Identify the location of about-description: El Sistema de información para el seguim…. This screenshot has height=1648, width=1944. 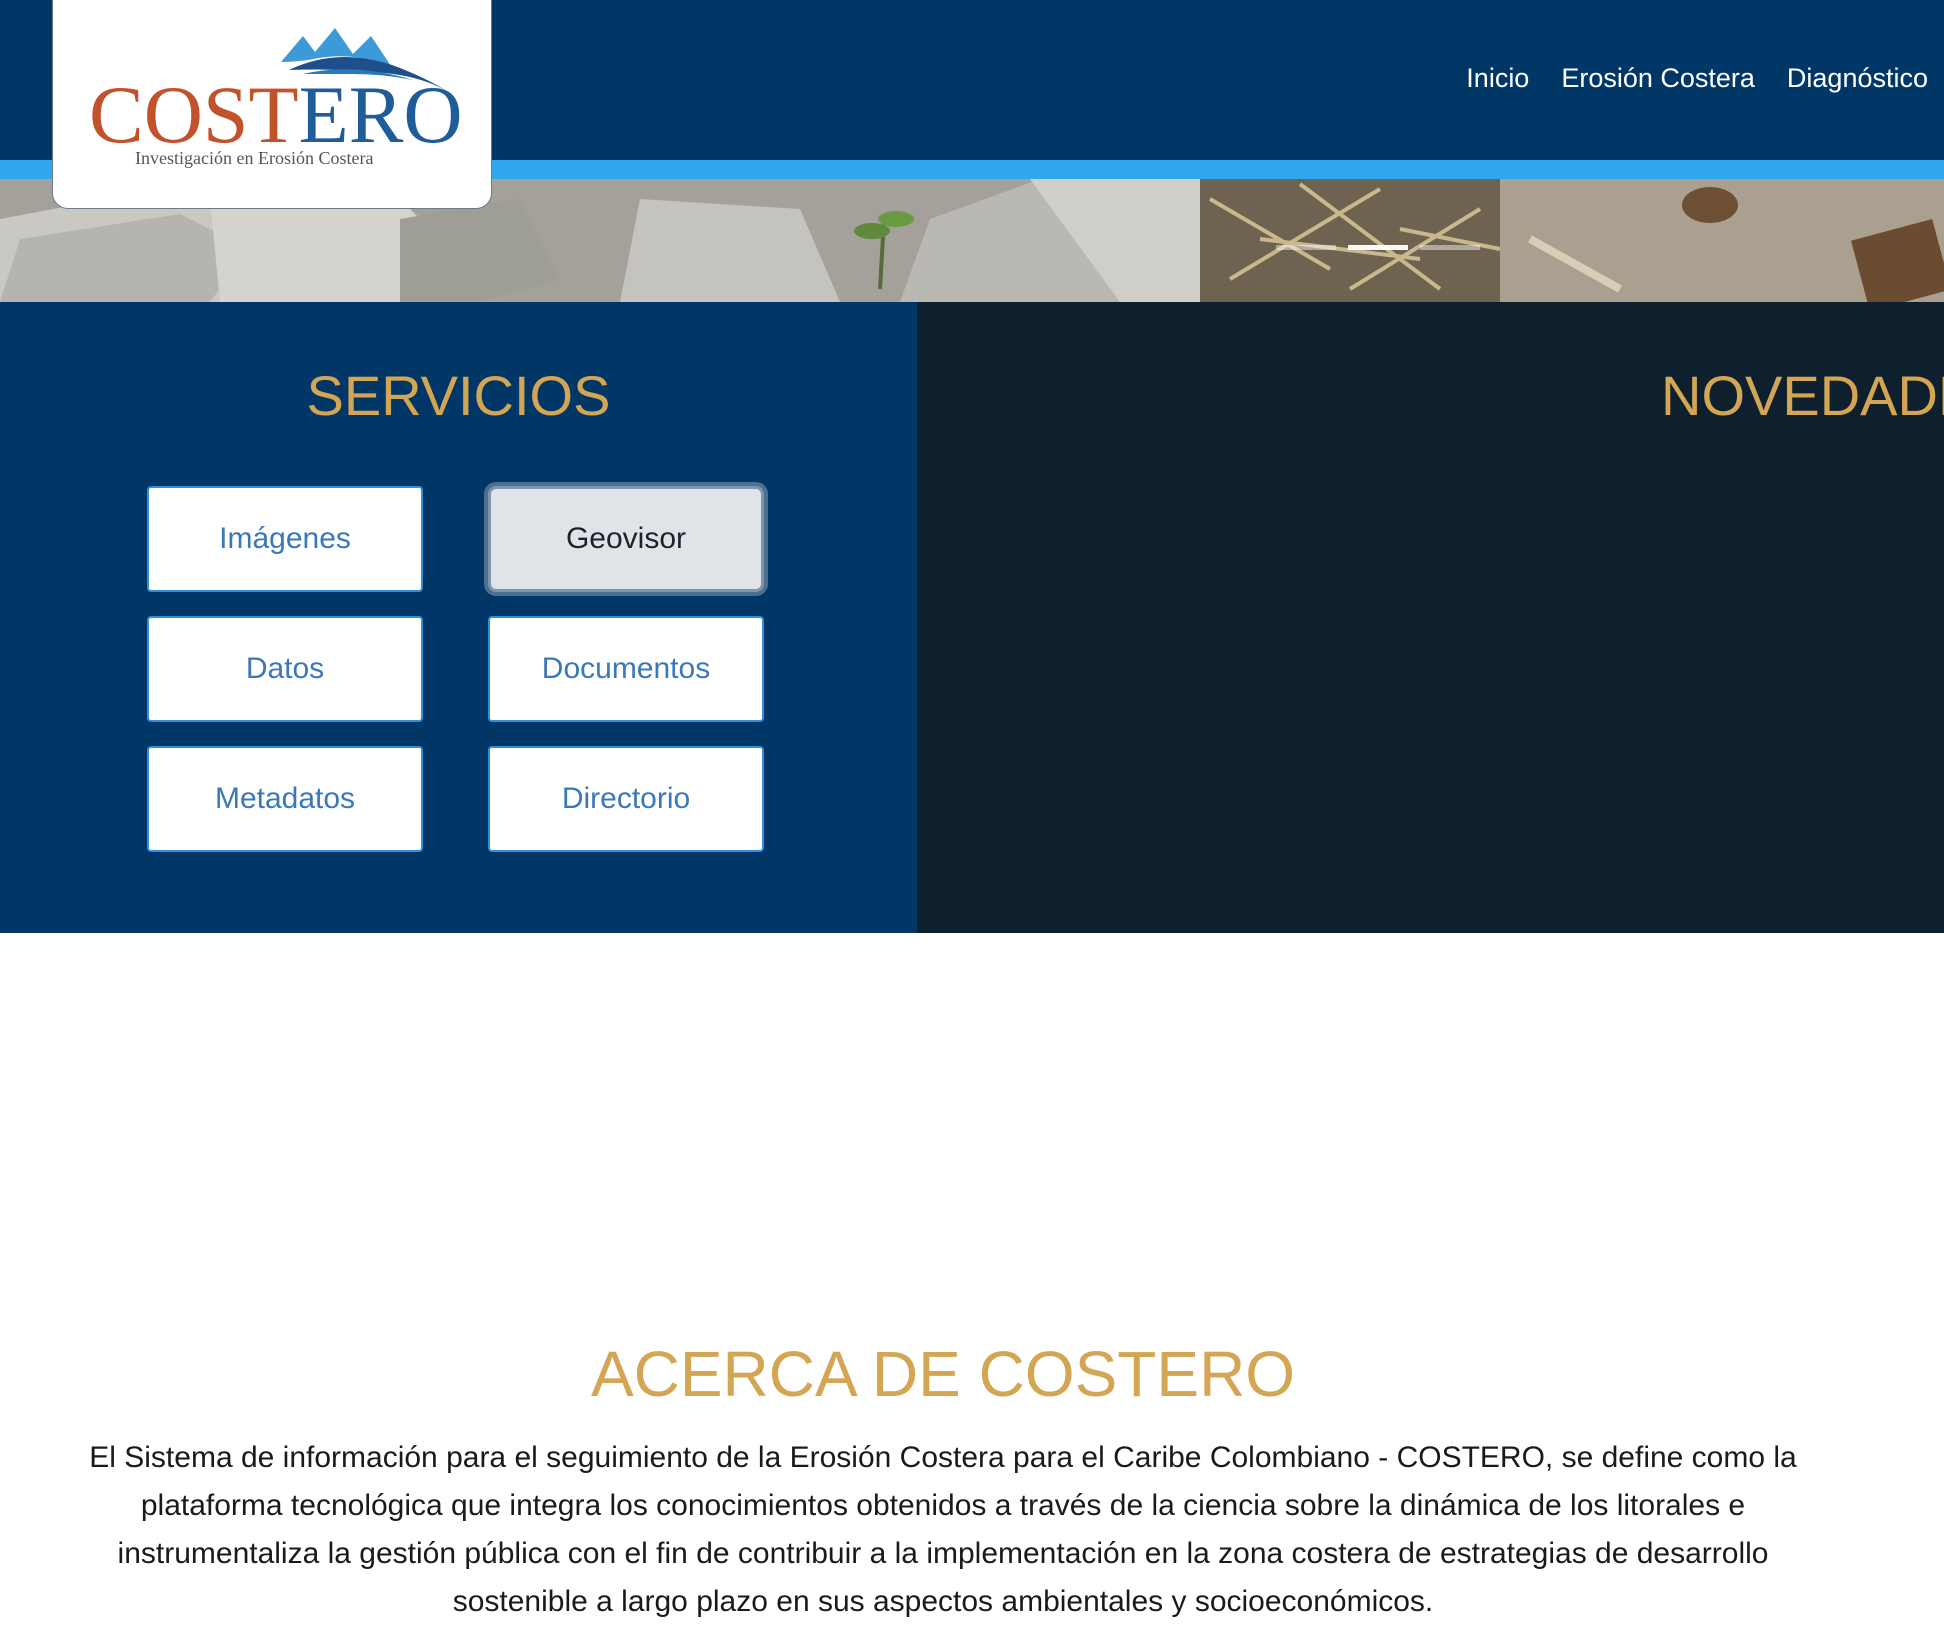
(943, 1529).